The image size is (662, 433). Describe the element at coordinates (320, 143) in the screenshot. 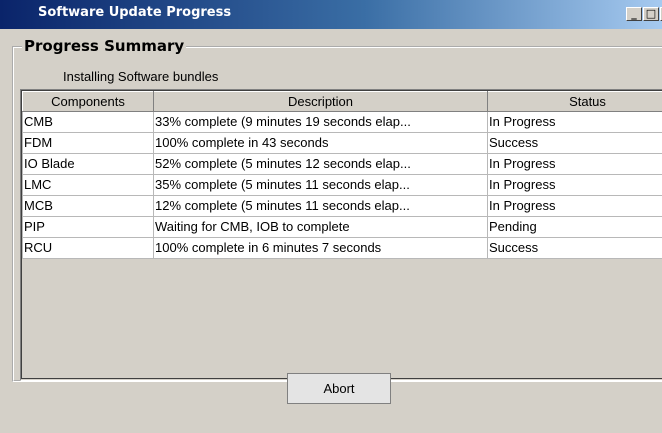

I see `description-cell: 100% complete in 43 seconds` at that location.